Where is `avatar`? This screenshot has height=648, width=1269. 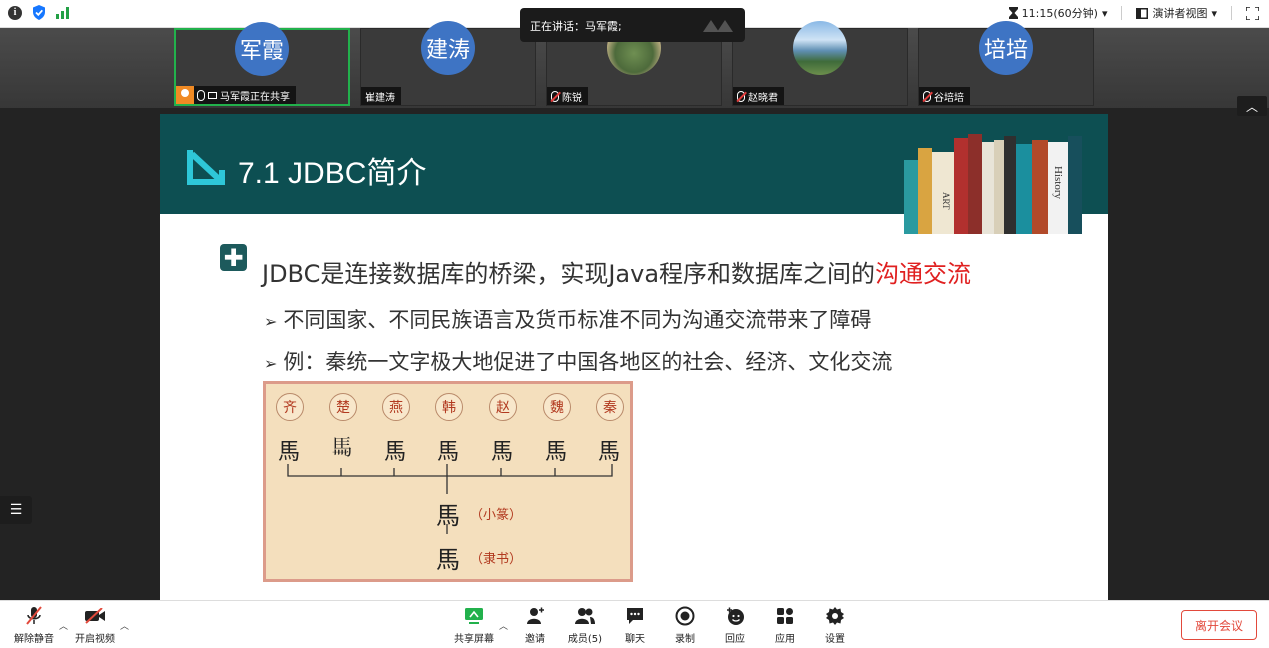
avatar is located at coordinates (820, 48).